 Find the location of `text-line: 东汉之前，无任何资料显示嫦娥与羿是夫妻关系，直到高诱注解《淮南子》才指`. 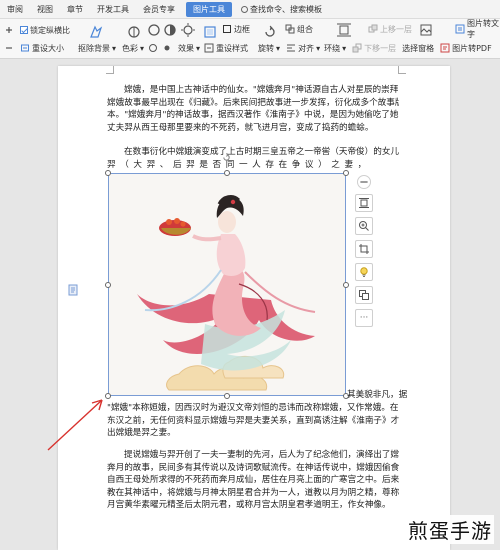

text-line: 东汉之前，无任何资料显示嫦娥与羿是夫妻关系，直到高诱注解《淮南子》才指 is located at coordinates (253, 420).